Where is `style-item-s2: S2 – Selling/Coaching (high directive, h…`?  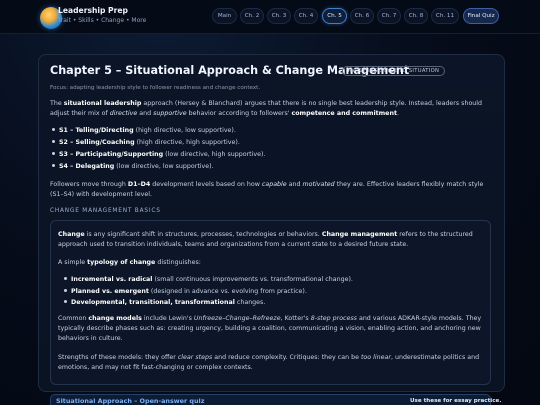 style-item-s2: S2 – Selling/Coaching (high directive, h… is located at coordinates (146, 142).